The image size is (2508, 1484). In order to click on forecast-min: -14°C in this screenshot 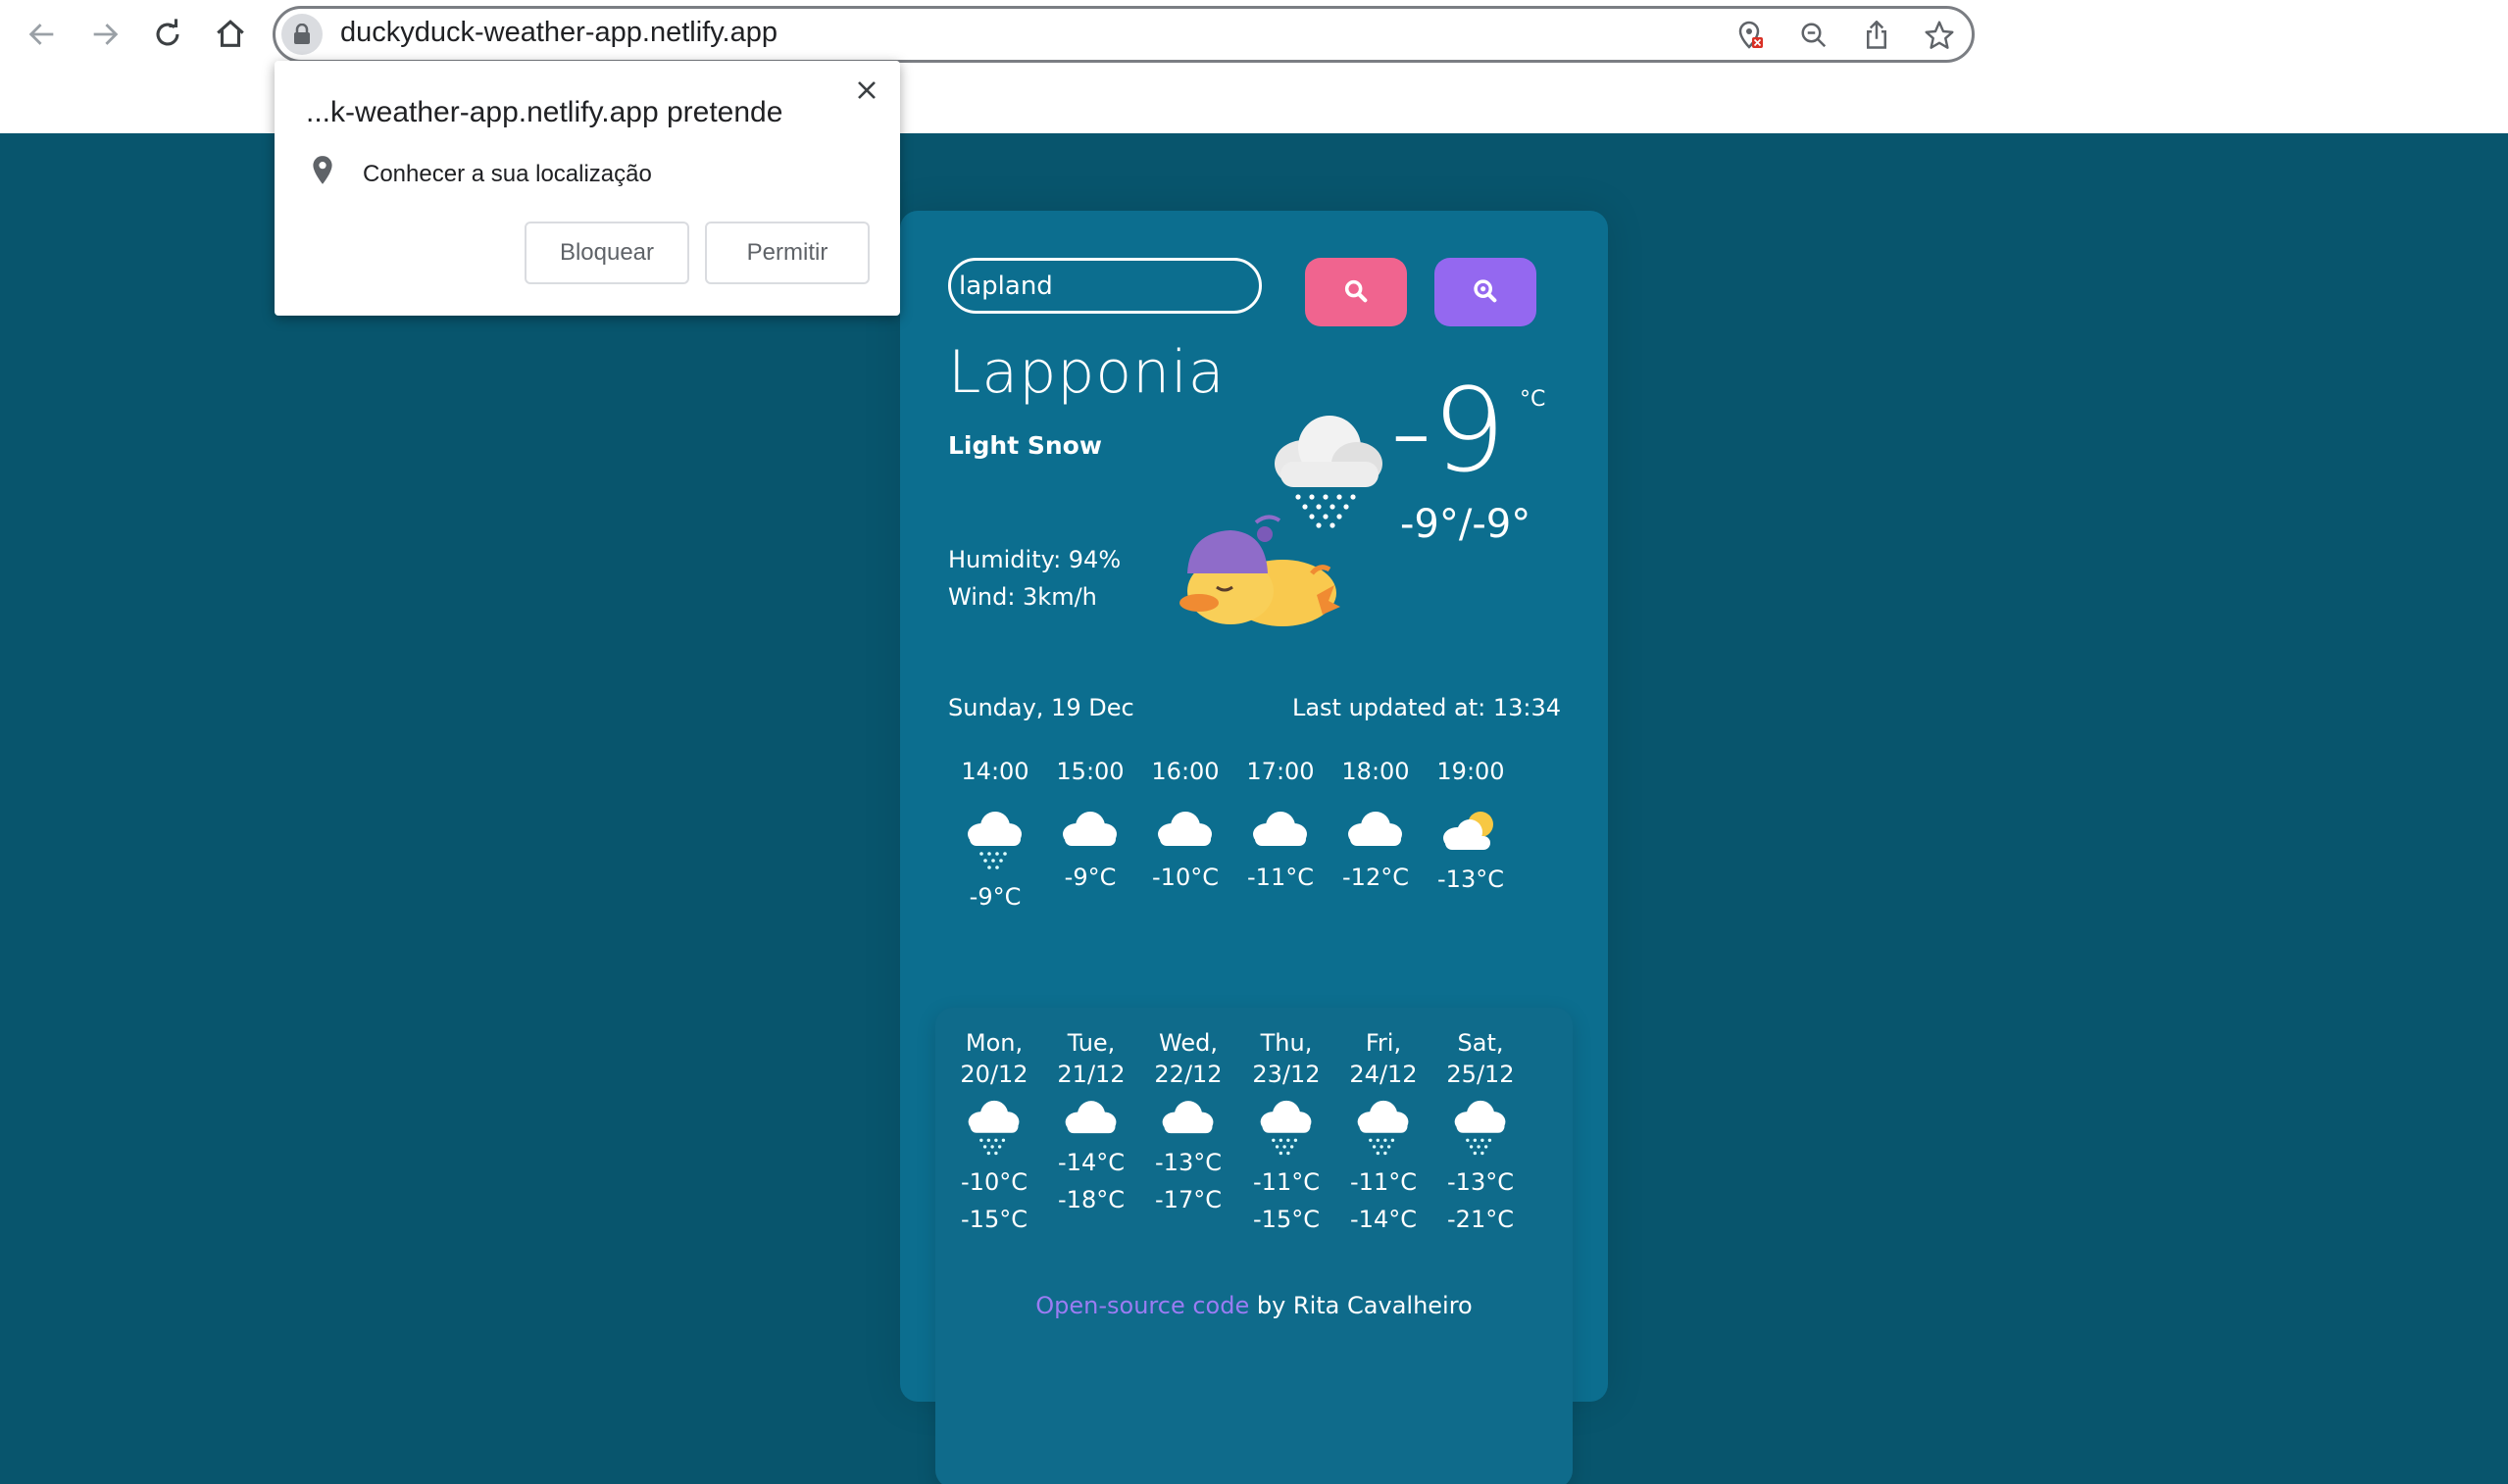, I will do `click(1383, 1219)`.